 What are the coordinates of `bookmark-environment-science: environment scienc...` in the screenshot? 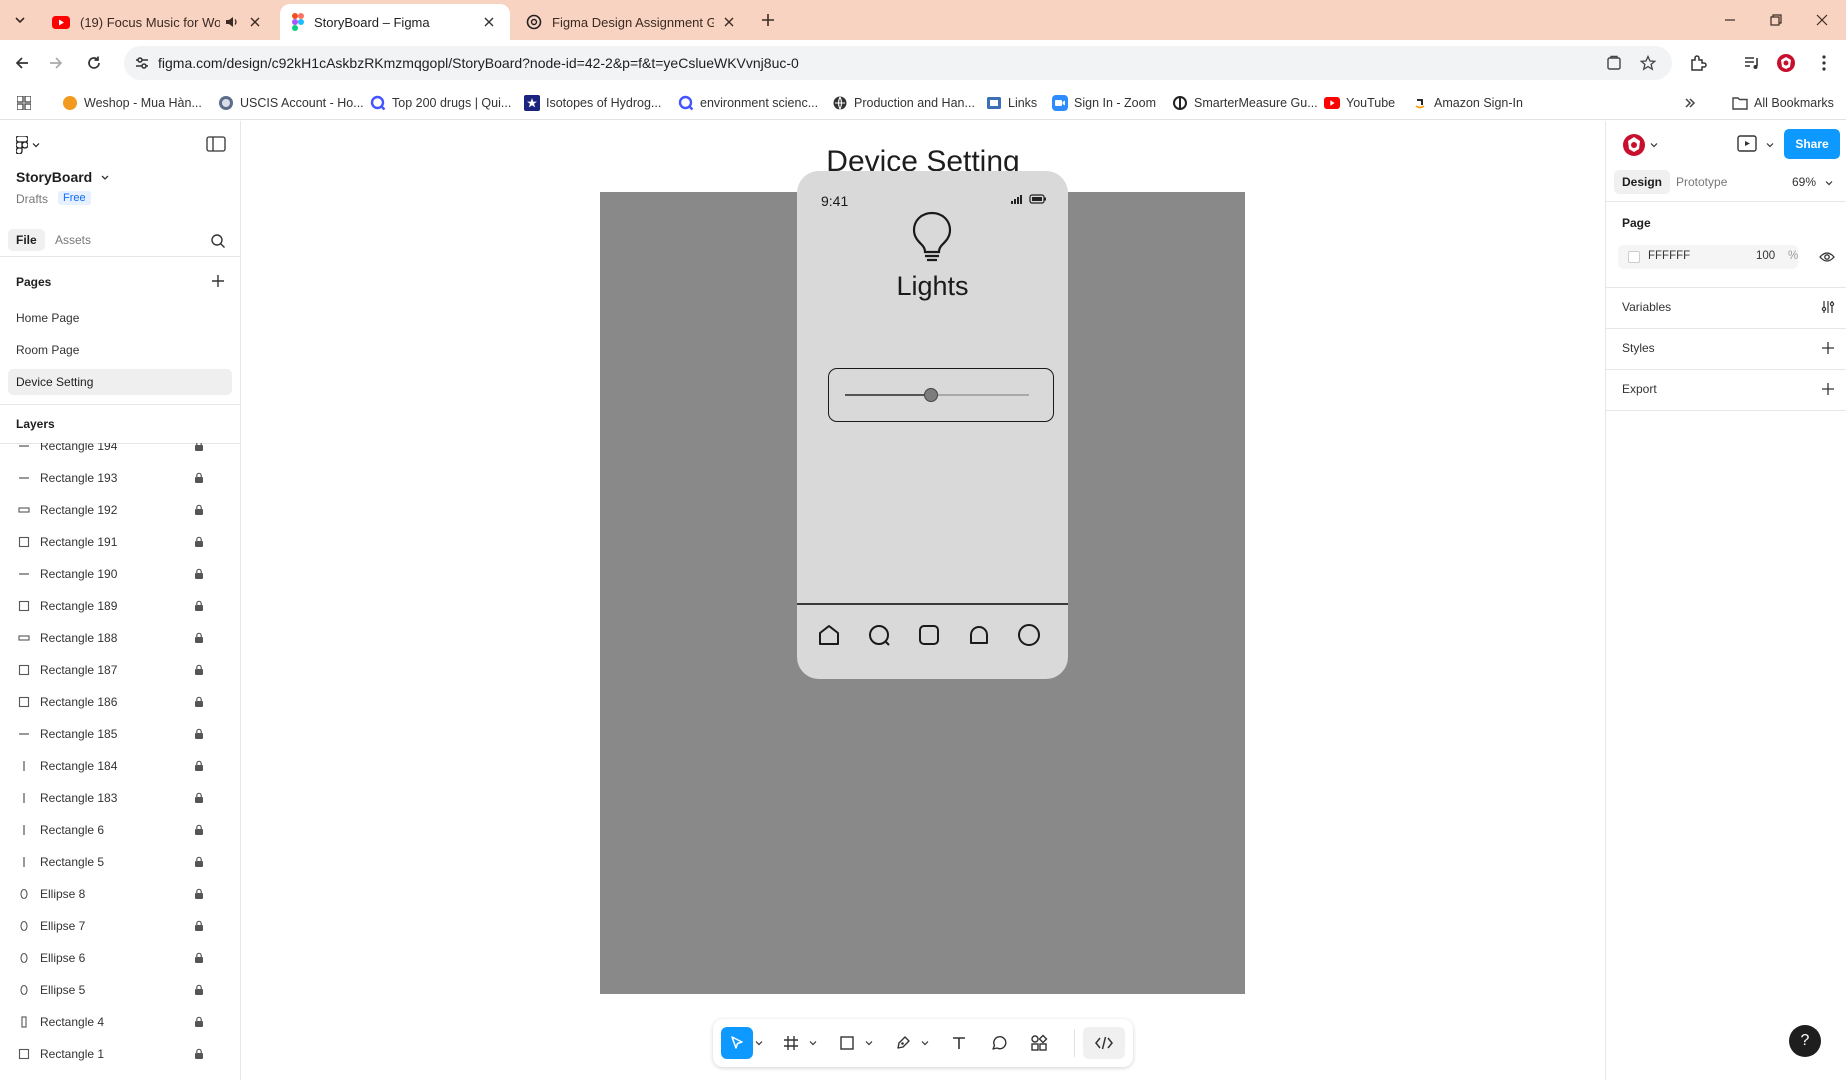 It's located at (748, 103).